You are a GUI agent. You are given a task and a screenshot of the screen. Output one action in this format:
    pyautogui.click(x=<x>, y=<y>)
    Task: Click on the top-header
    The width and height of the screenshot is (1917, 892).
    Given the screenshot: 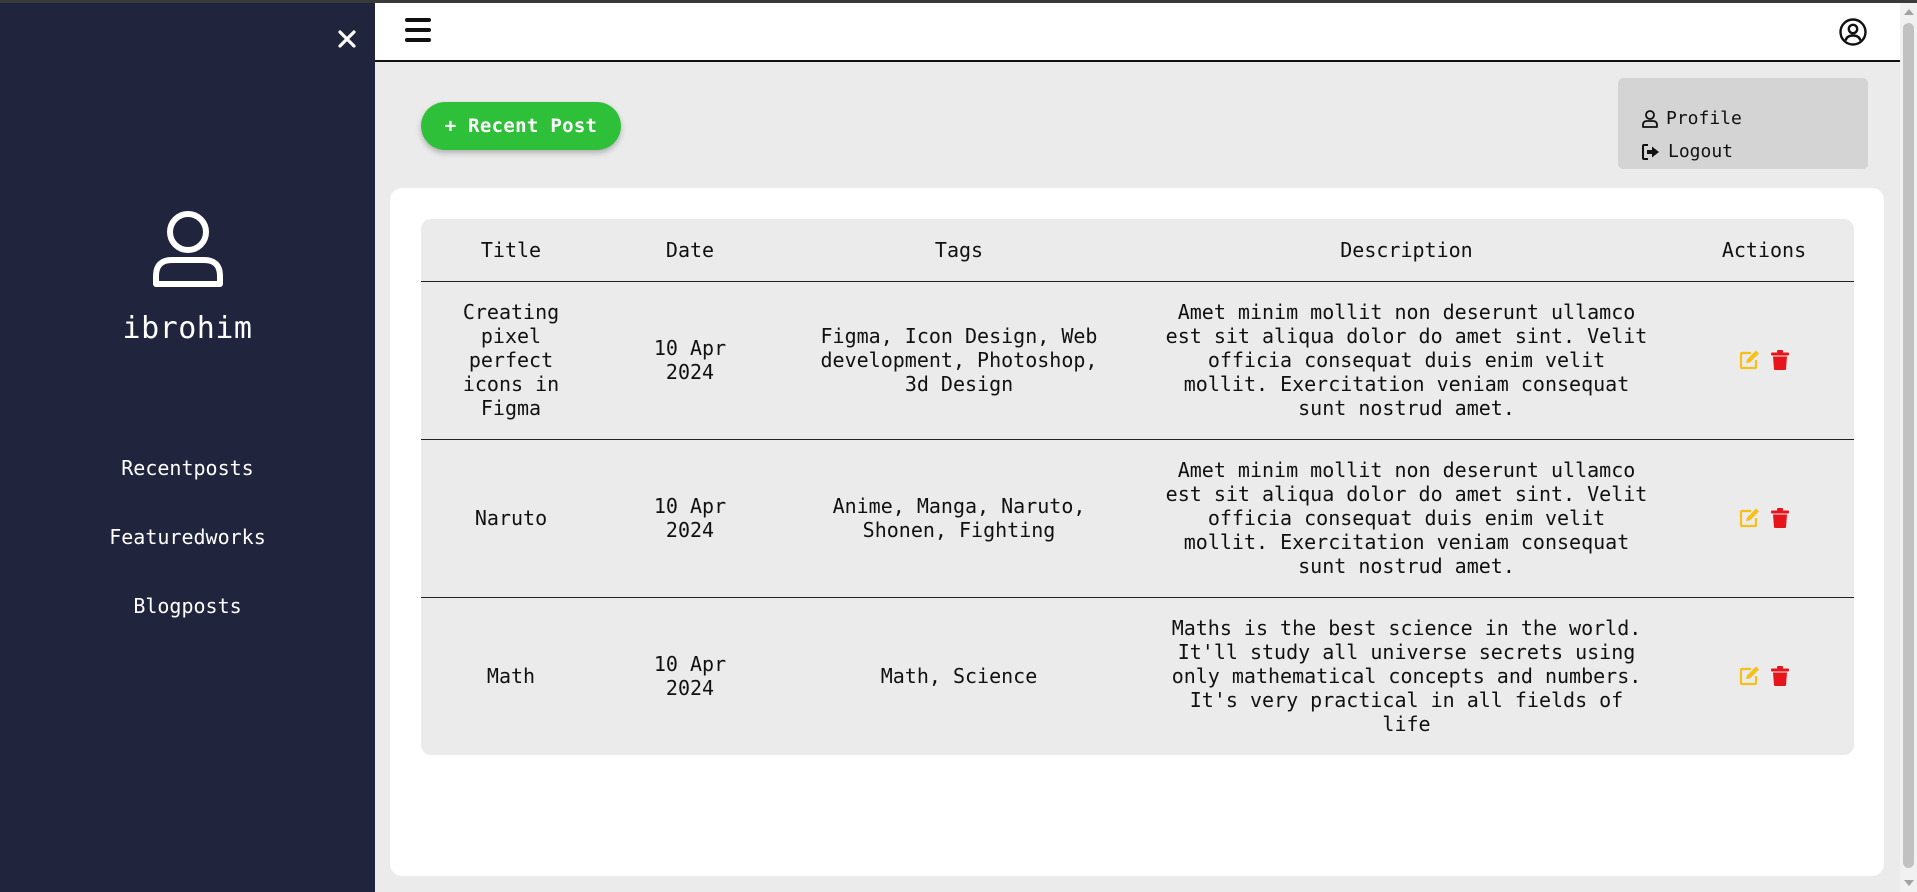 What is the action you would take?
    pyautogui.click(x=1137, y=32)
    